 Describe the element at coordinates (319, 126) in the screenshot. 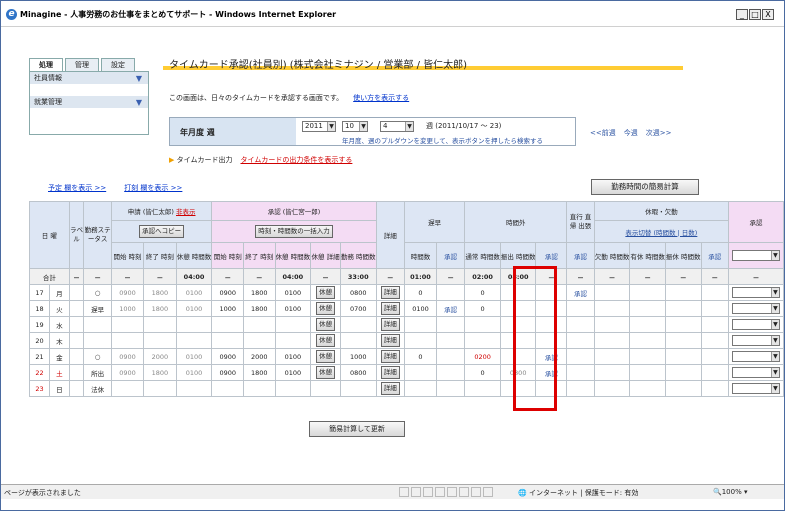

I see `year-select: 2011 ▼` at that location.